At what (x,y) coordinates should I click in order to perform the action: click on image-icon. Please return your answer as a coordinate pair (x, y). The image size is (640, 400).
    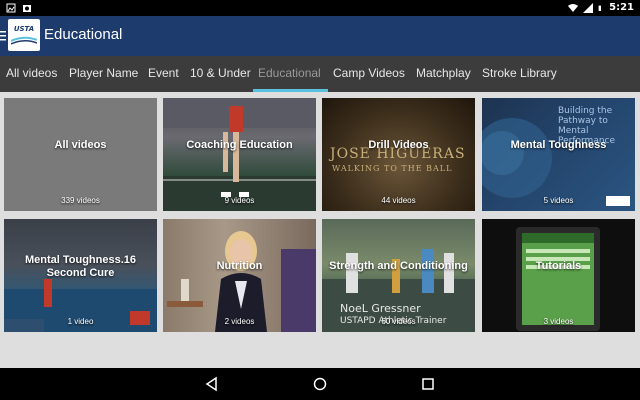
    Looking at the image, I should click on (11, 8).